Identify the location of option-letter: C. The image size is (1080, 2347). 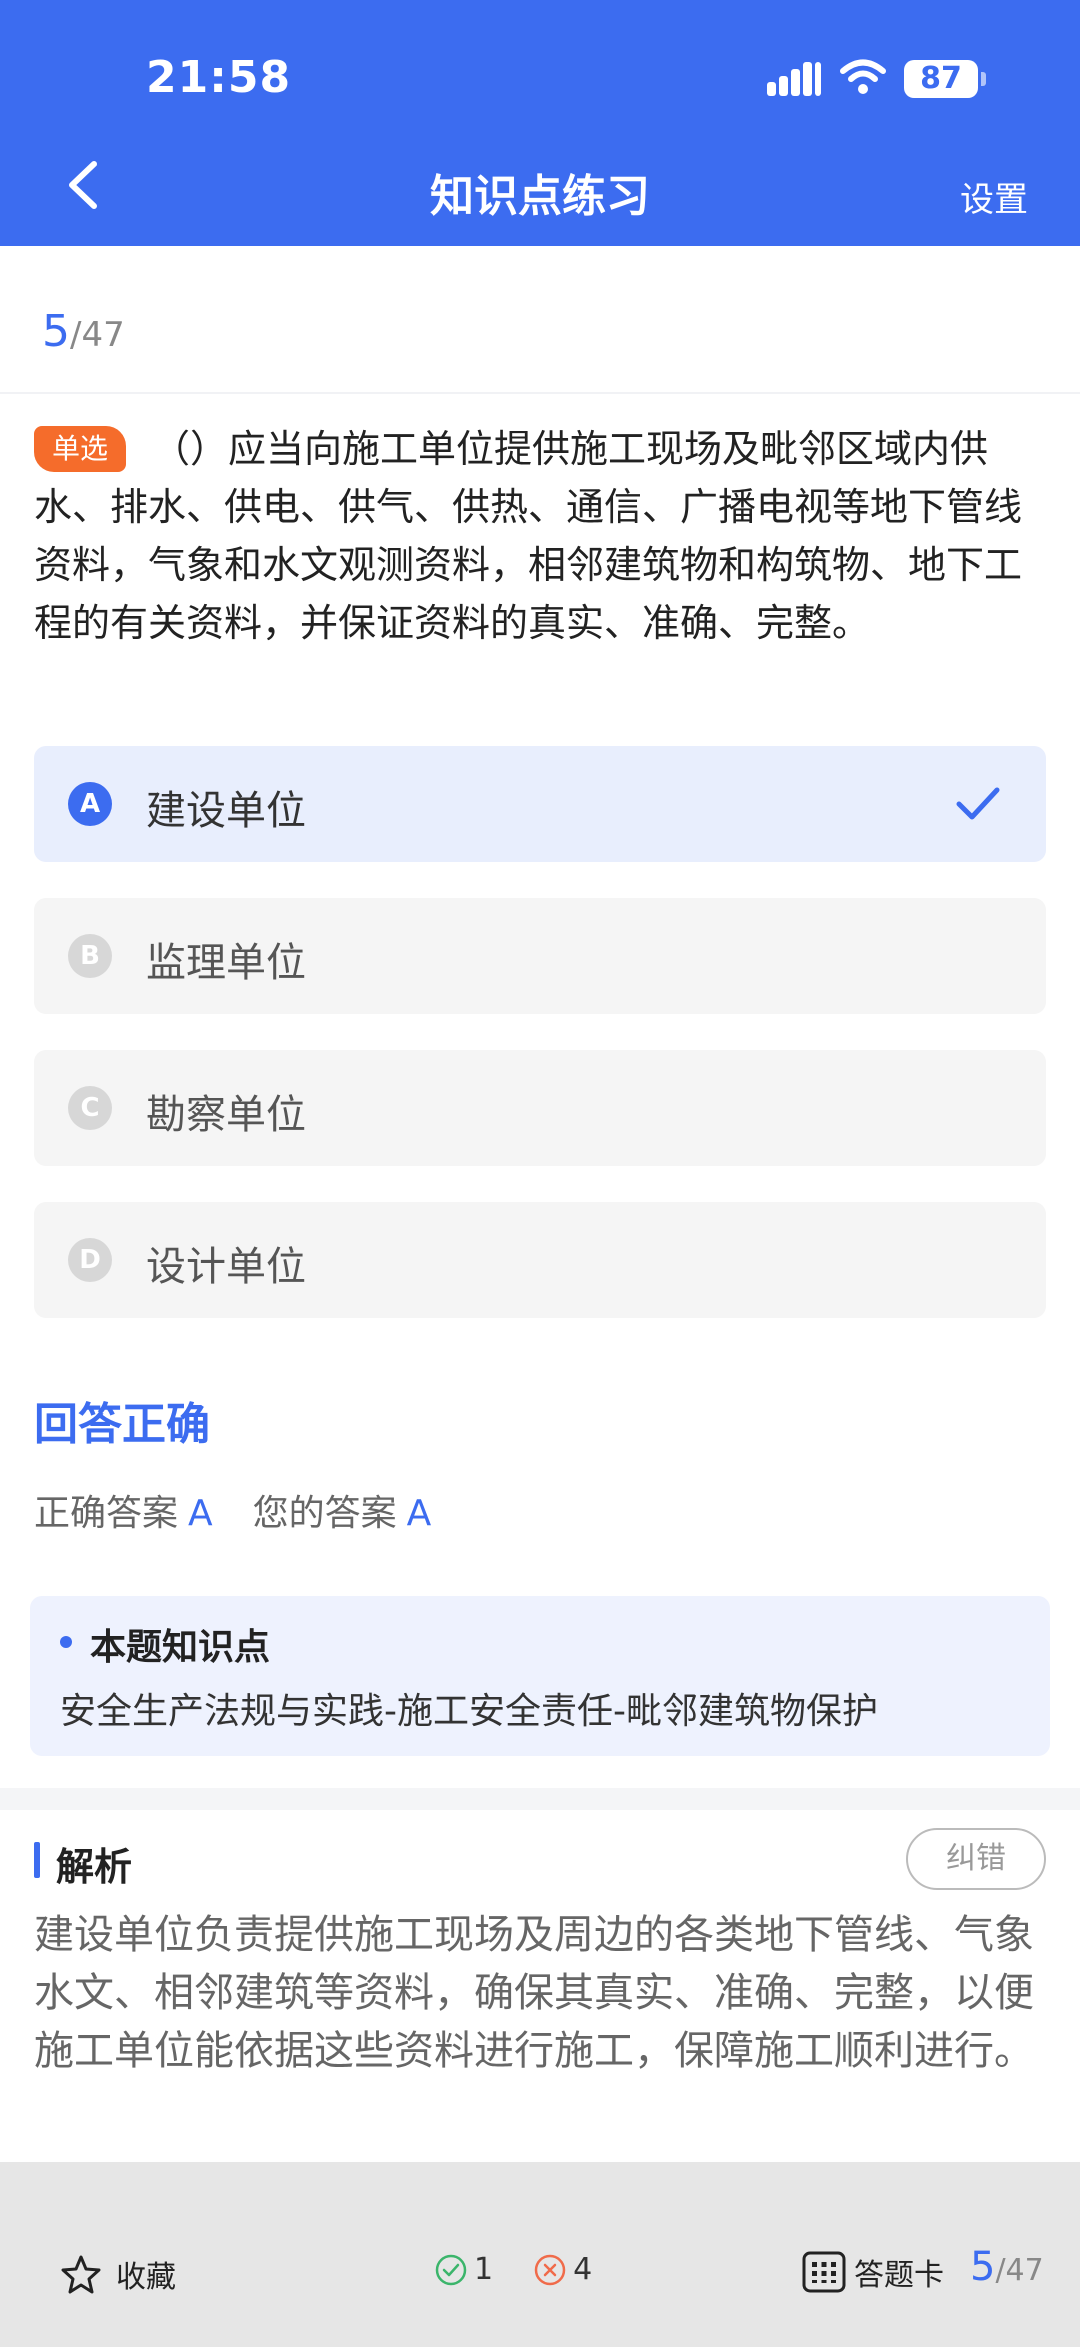
(90, 1108).